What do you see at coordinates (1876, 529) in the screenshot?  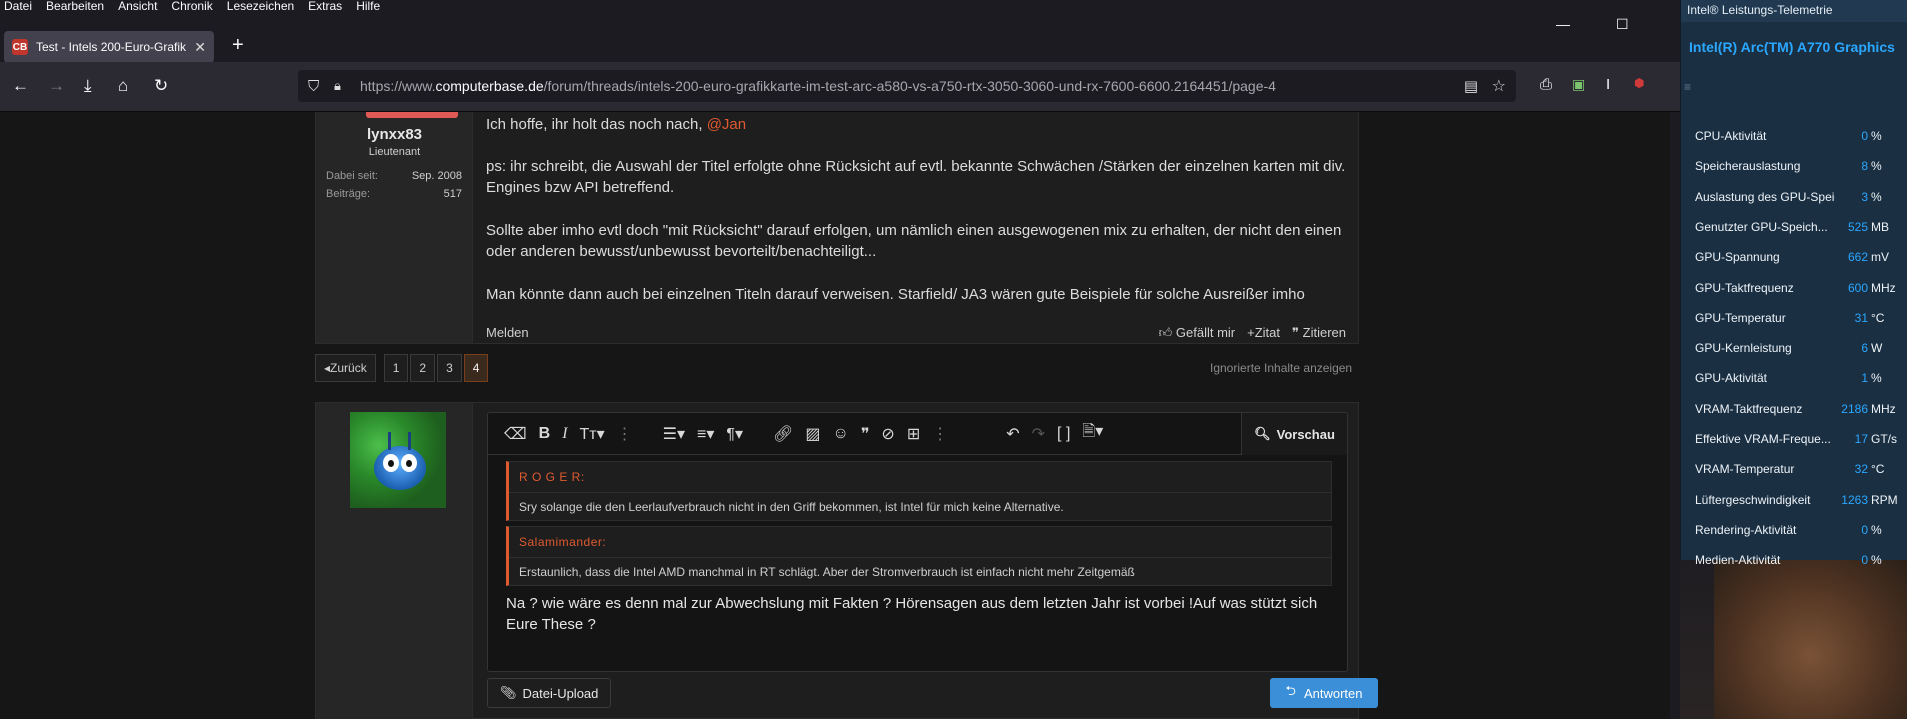 I see `telemetry-unit: %` at bounding box center [1876, 529].